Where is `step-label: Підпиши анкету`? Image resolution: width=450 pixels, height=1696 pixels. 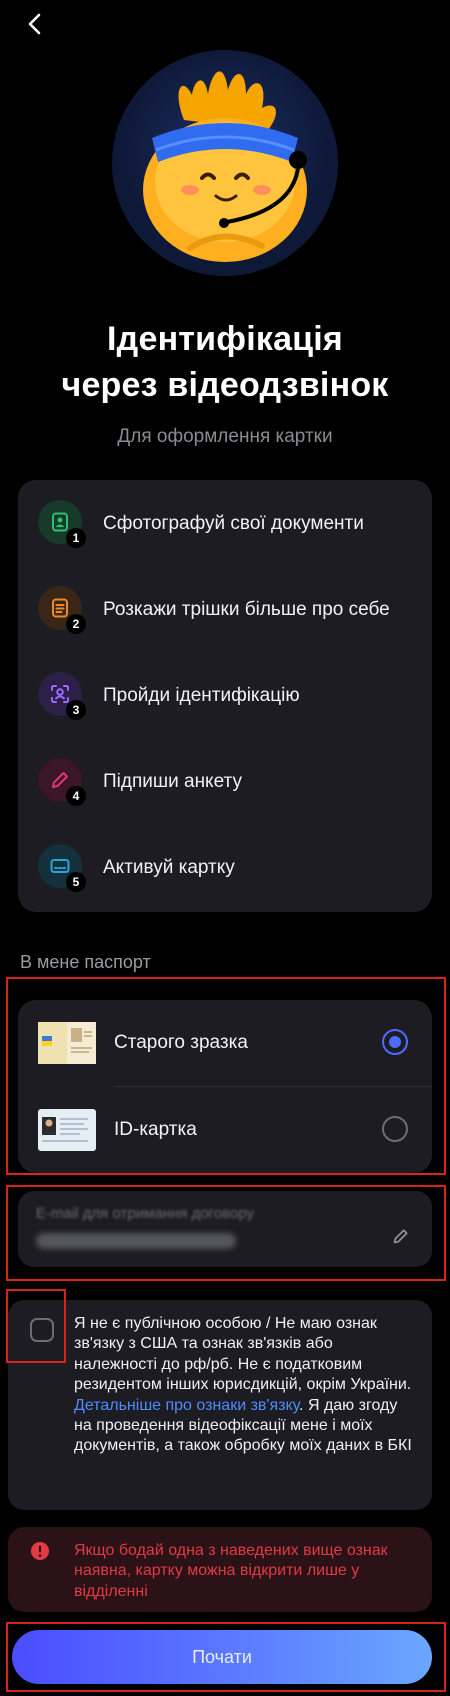 step-label: Підпиши анкету is located at coordinates (172, 781).